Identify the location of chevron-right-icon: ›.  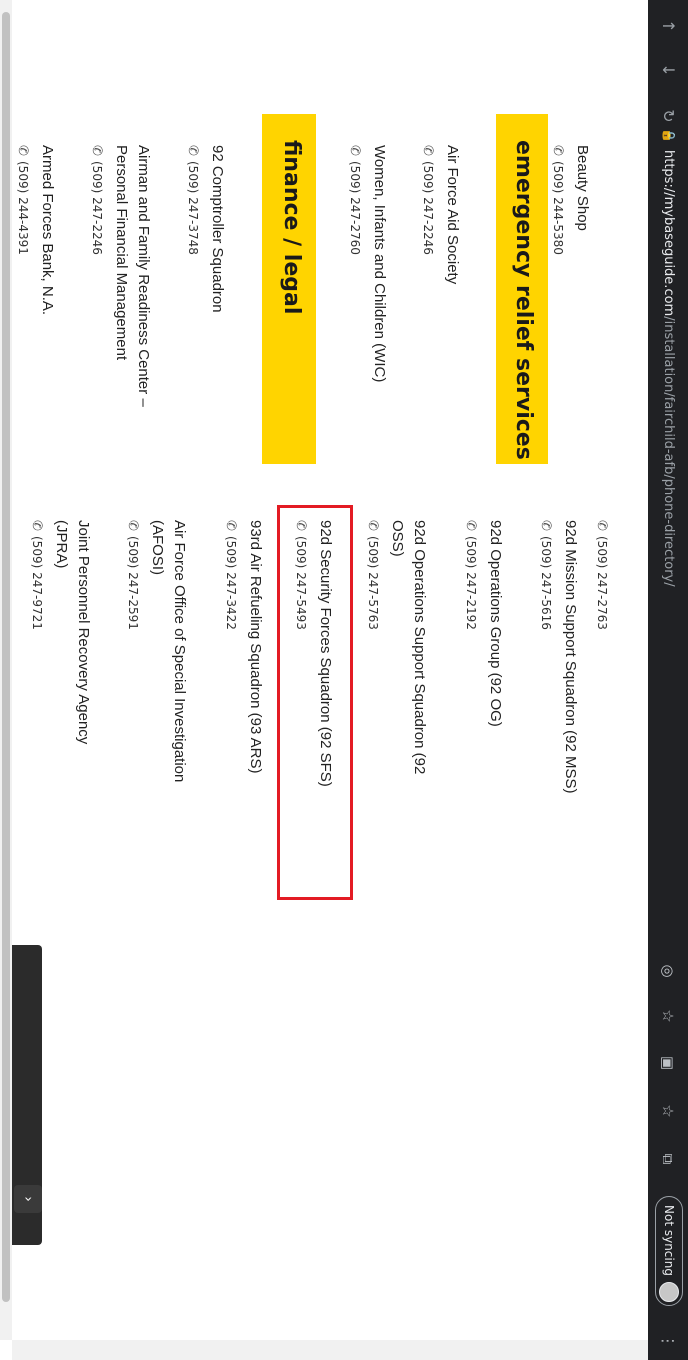
(28, 1199).